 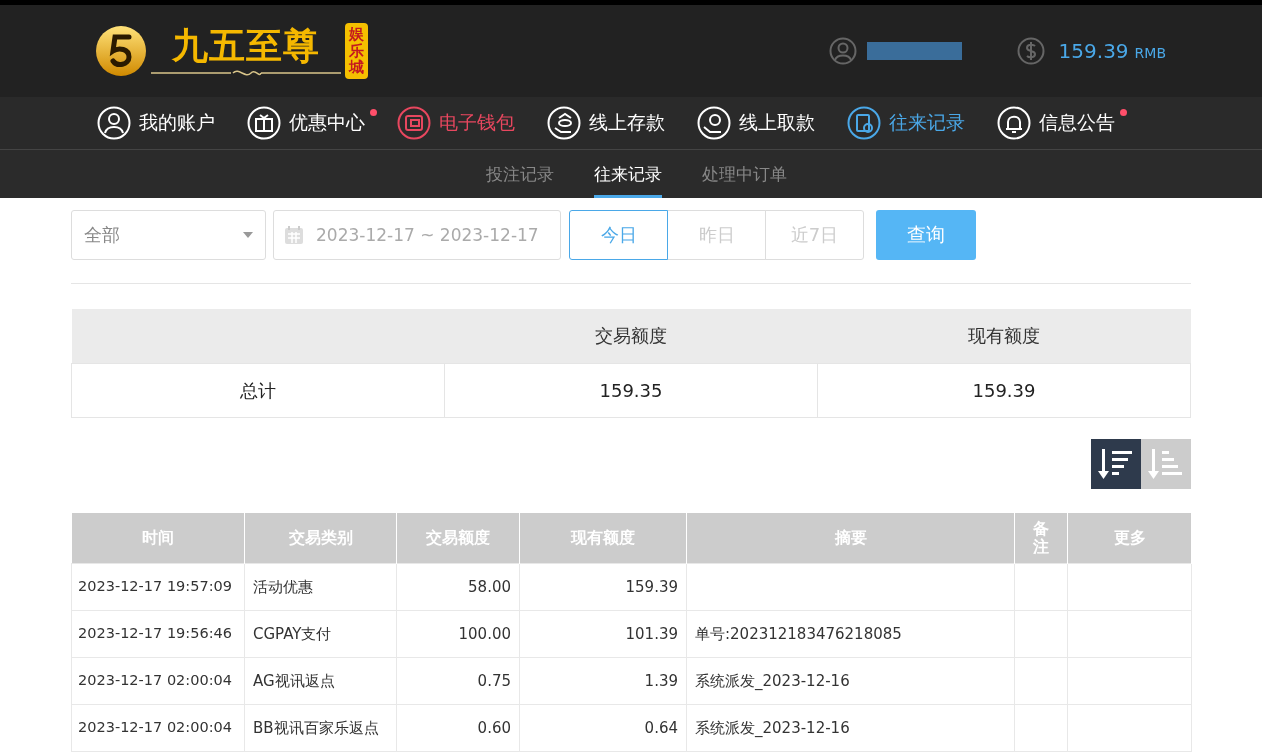 I want to click on table-cell: 58.00, so click(x=458, y=587).